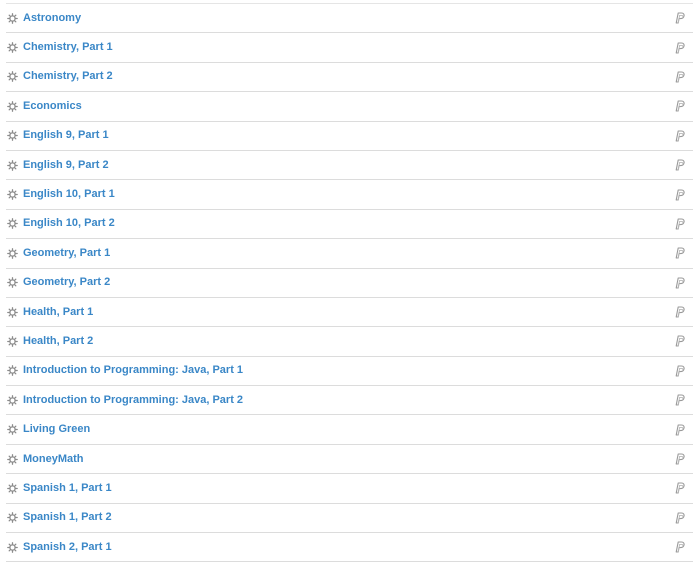  I want to click on course-list-item: Health, Part 2, so click(349, 342).